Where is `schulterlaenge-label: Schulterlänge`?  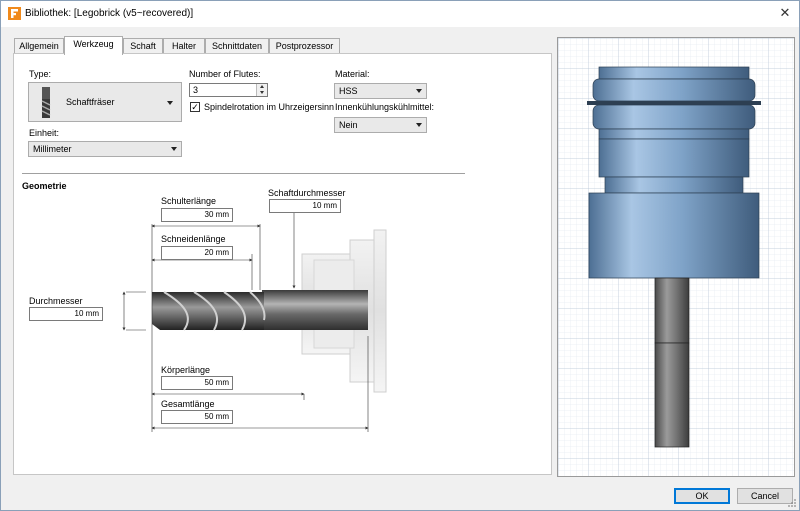 schulterlaenge-label: Schulterlänge is located at coordinates (189, 201).